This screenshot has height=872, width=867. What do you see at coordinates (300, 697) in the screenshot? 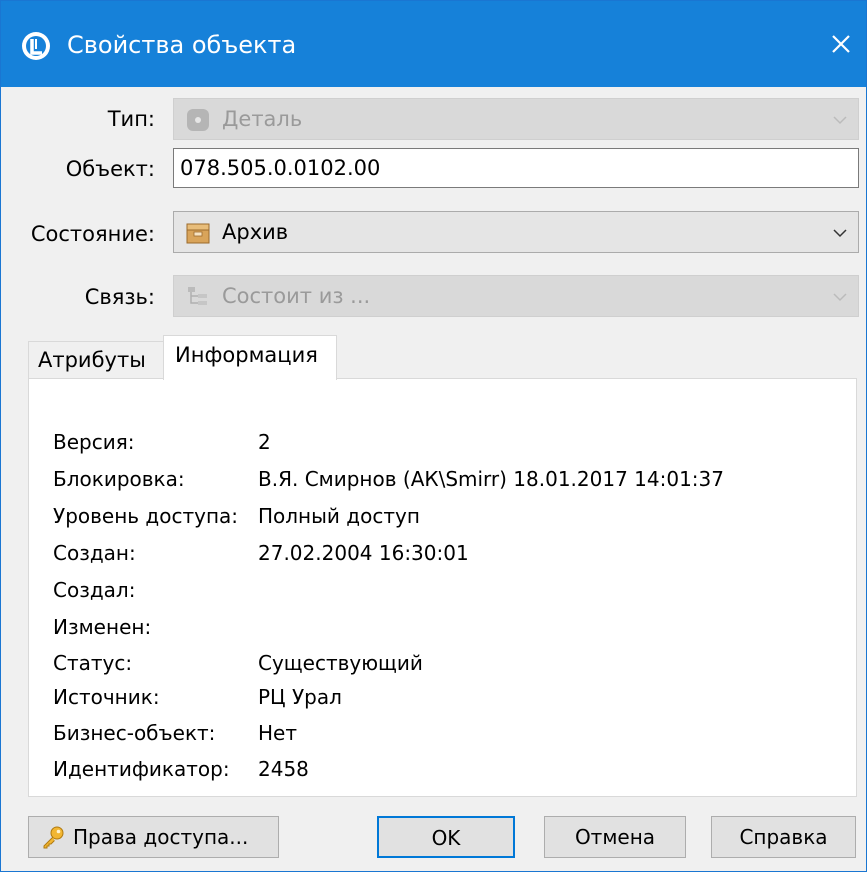
I see `info-value: РЦ Урал` at bounding box center [300, 697].